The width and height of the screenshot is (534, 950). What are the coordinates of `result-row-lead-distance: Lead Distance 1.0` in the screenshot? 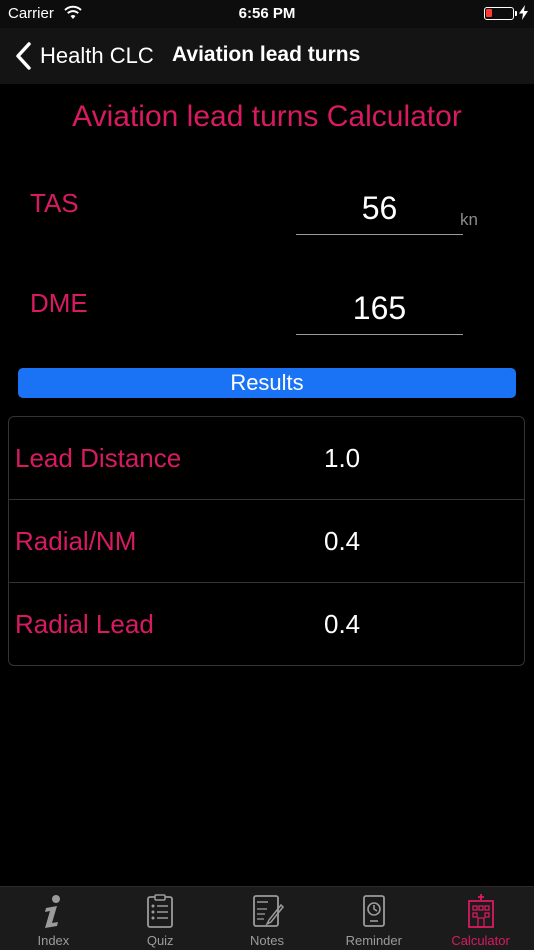 It's located at (266, 458).